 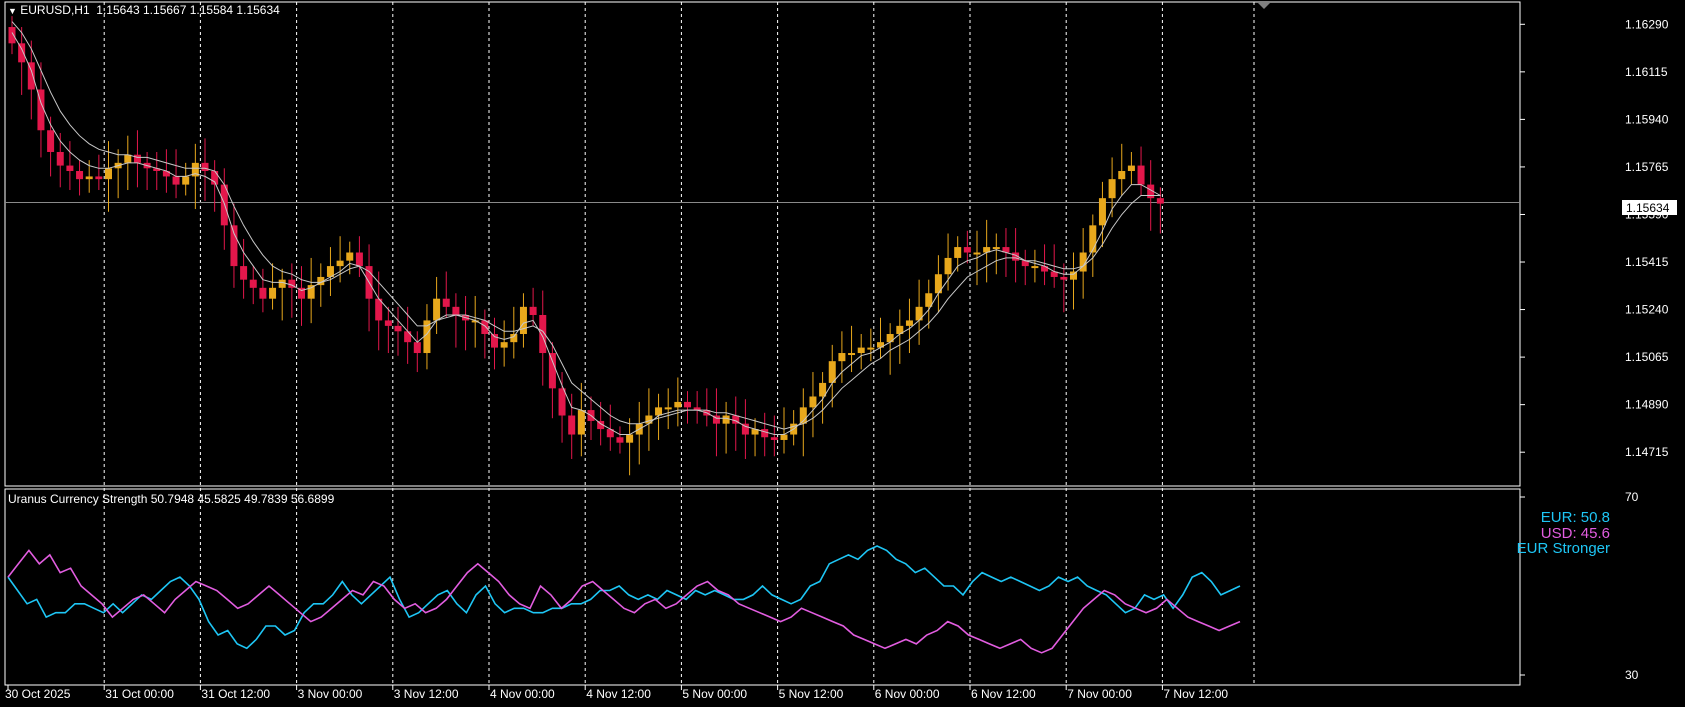 What do you see at coordinates (139, 694) in the screenshot?
I see `time-tick-label: 31 Oct 00:00` at bounding box center [139, 694].